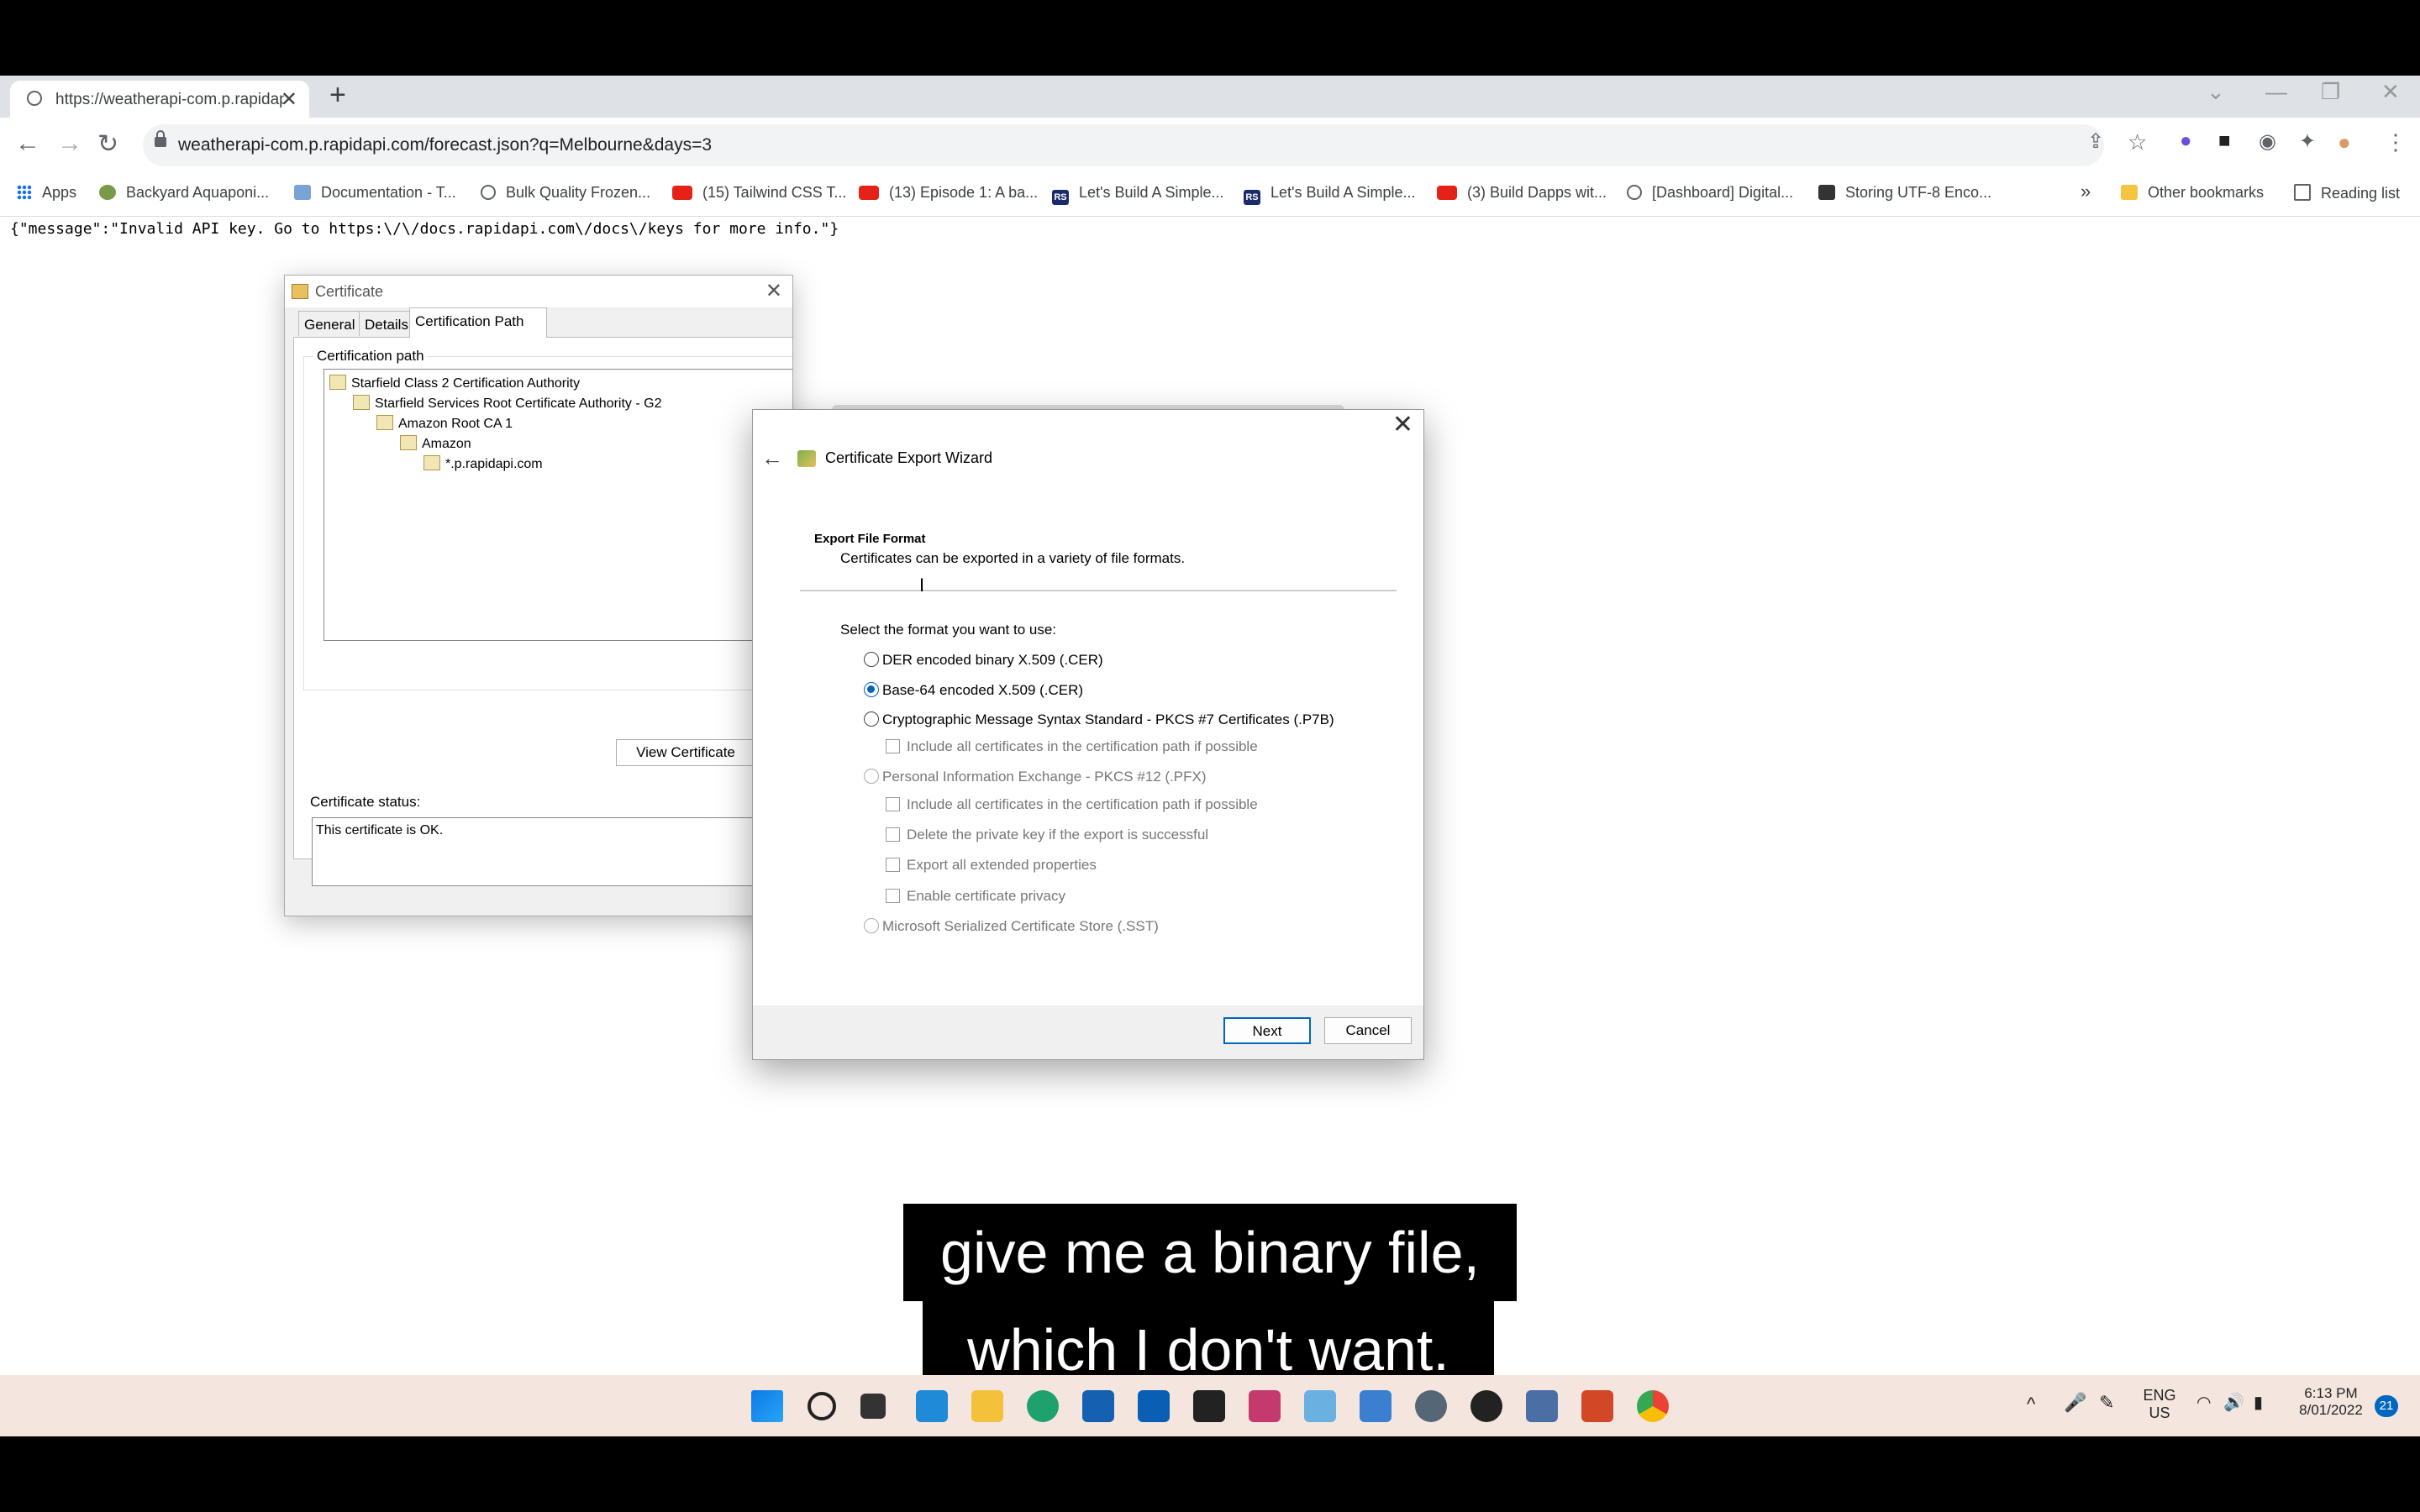 The height and width of the screenshot is (1512, 2420). Describe the element at coordinates (992, 865) in the screenshot. I see `option-pfx-extended: Export all extended properties` at that location.